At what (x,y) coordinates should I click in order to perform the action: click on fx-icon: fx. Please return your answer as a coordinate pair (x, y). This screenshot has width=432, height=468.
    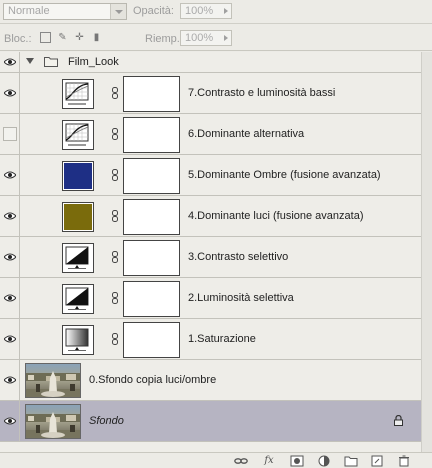
    Looking at the image, I should click on (269, 461).